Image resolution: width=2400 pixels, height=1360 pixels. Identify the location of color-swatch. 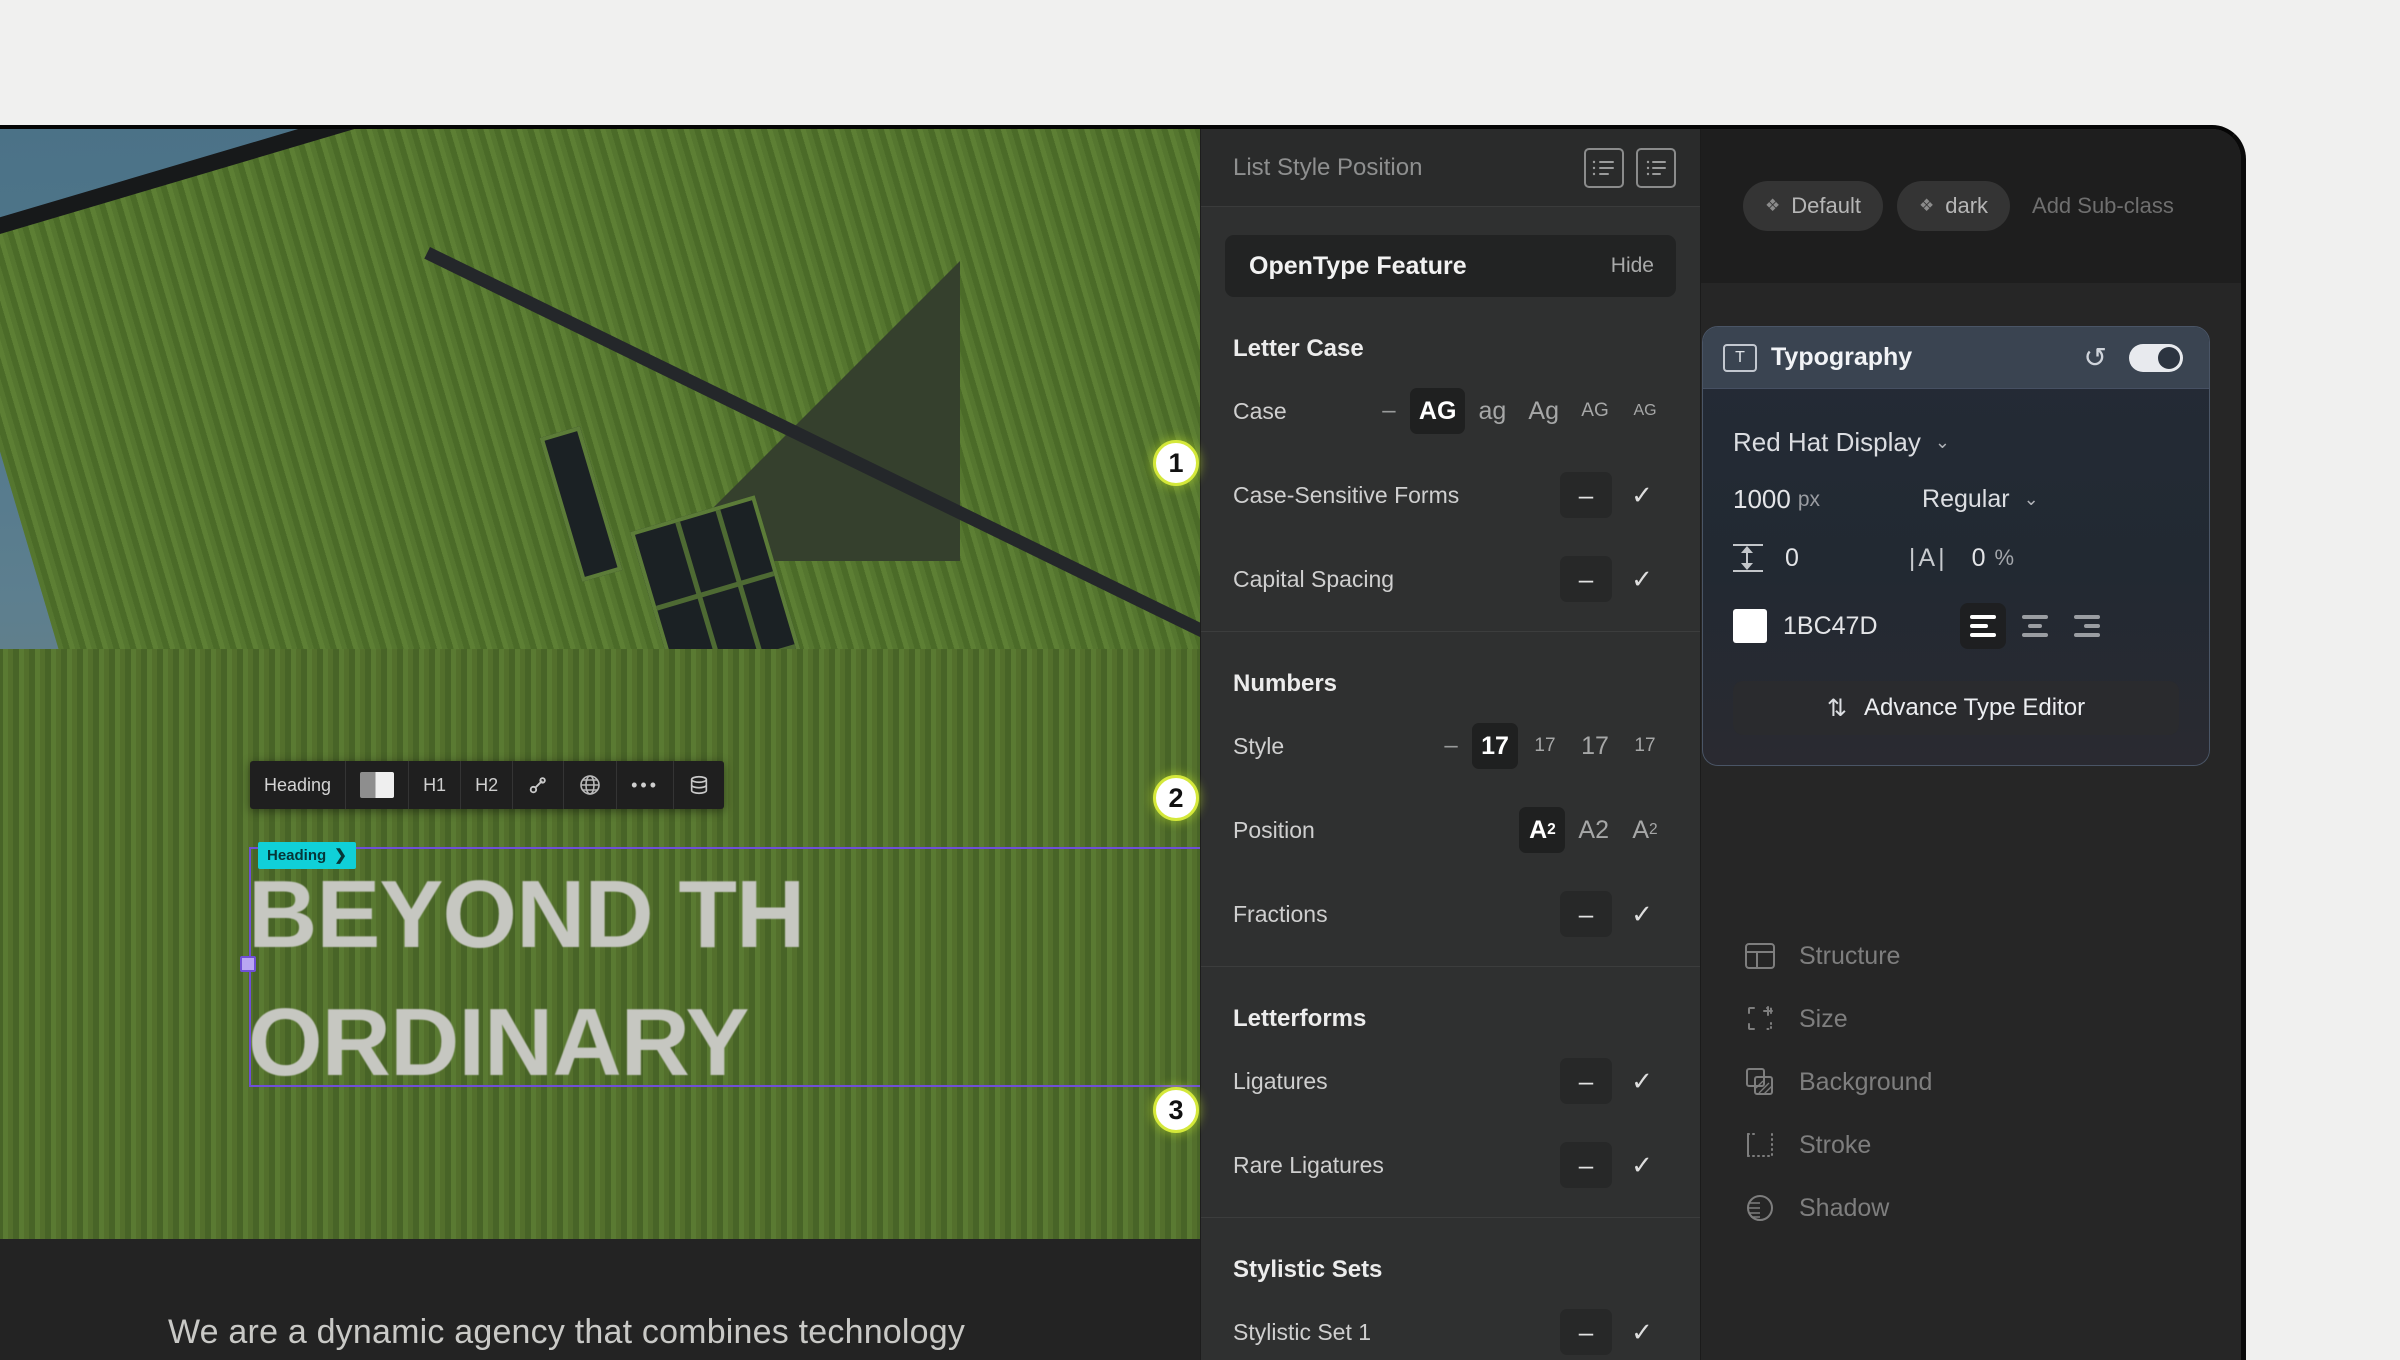
(1750, 626).